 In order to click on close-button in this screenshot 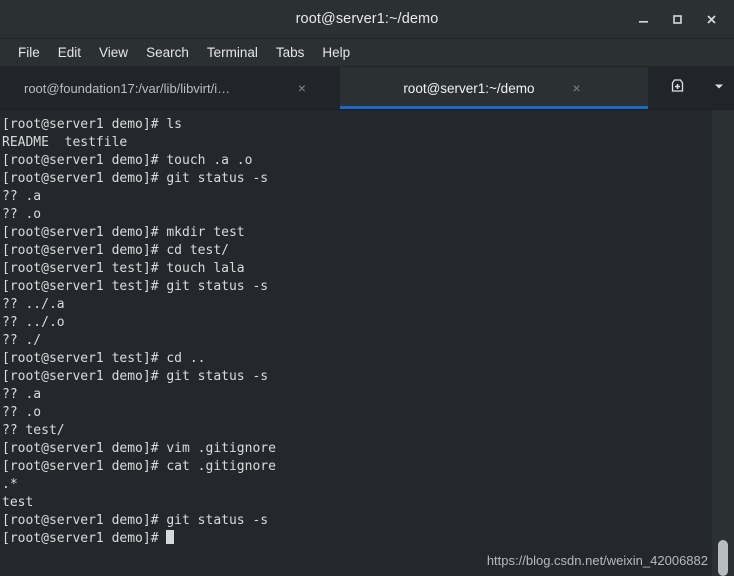, I will do `click(711, 19)`.